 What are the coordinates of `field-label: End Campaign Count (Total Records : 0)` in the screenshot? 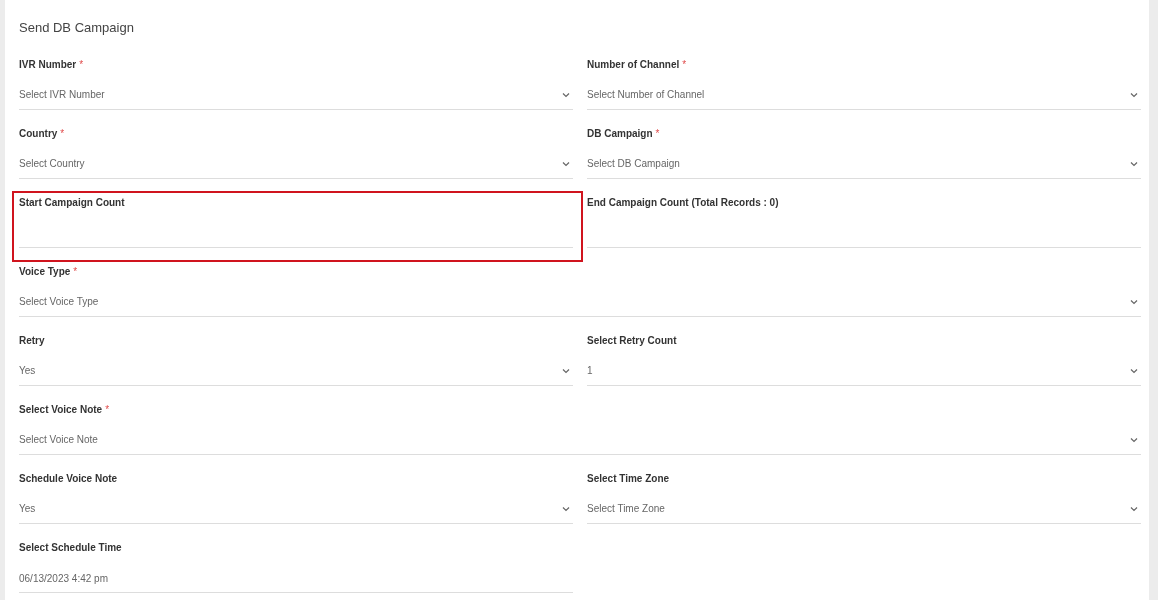 It's located at (683, 203).